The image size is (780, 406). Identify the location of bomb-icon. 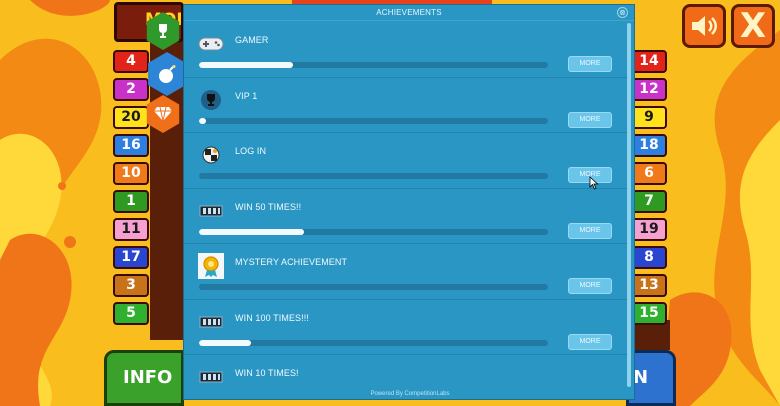
(167, 74).